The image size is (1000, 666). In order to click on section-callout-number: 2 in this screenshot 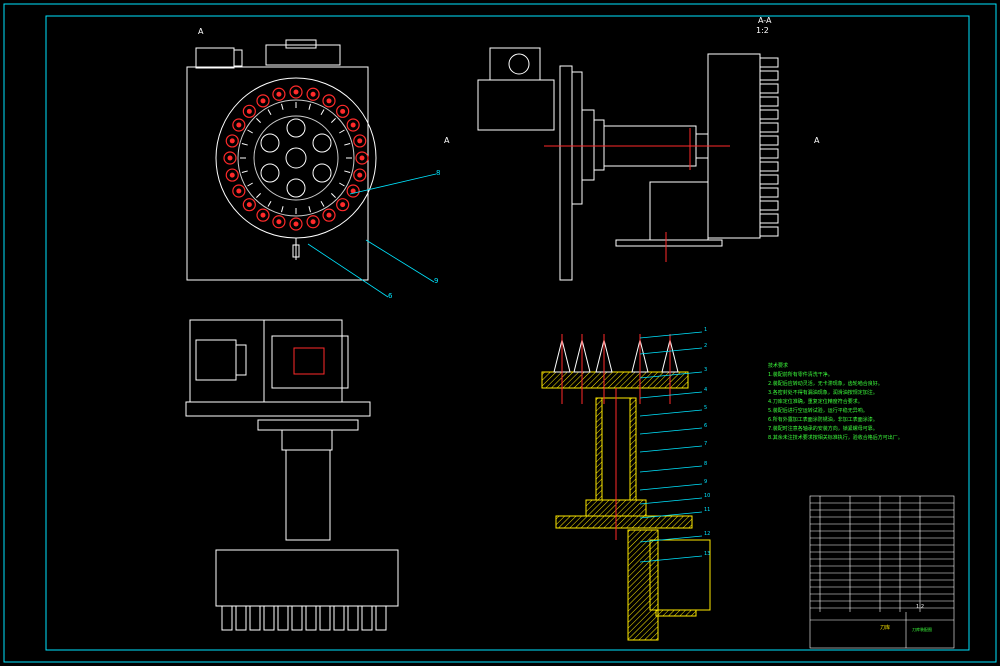, I will do `click(706, 346)`.